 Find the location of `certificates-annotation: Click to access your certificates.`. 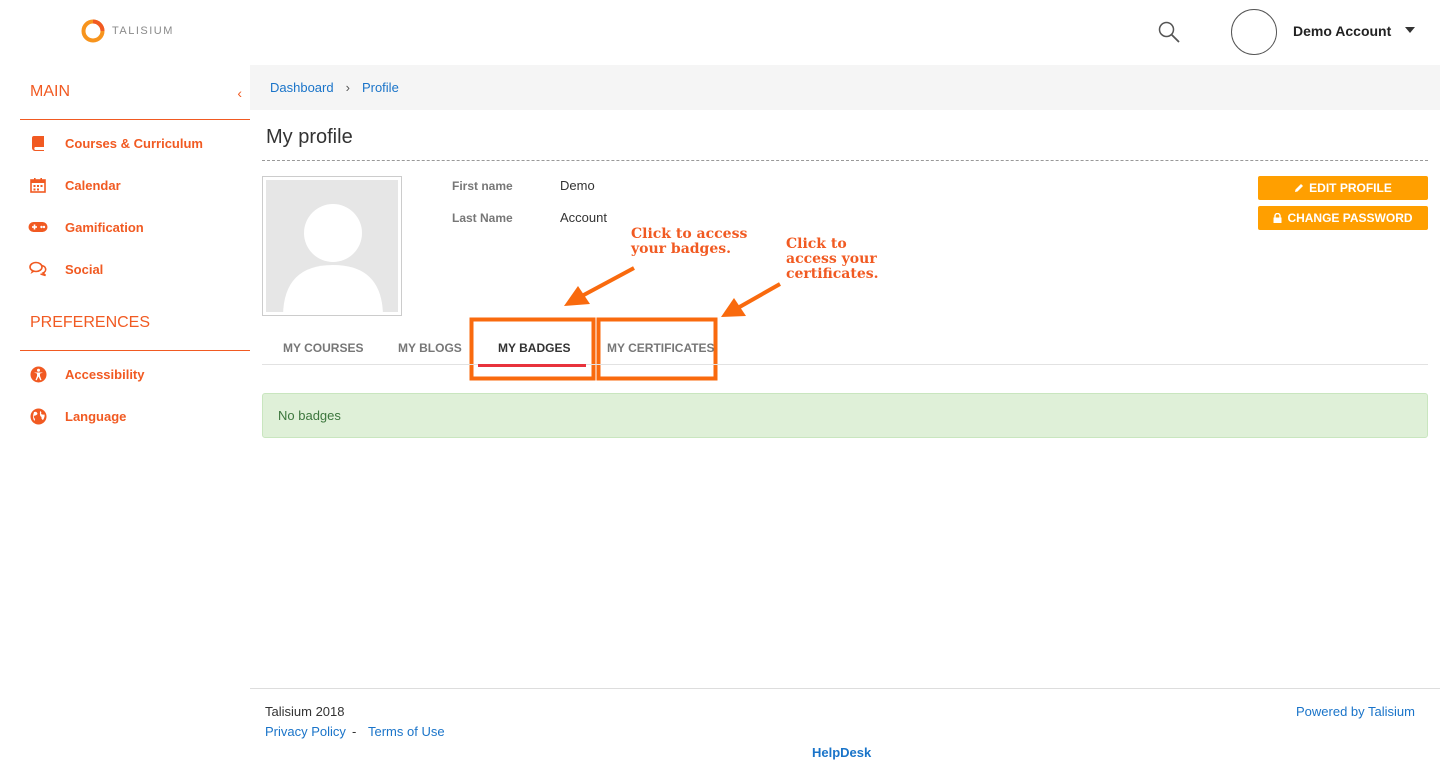

certificates-annotation: Click to access your certificates. is located at coordinates (832, 259).